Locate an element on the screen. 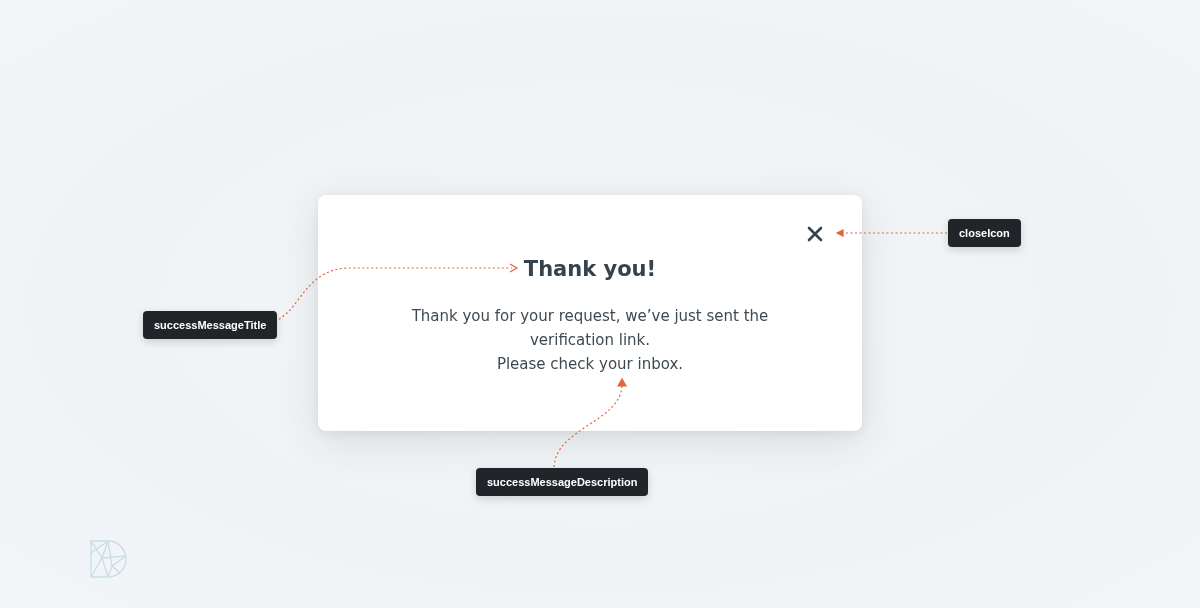  annotation-label: successMessageDescription is located at coordinates (562, 482).